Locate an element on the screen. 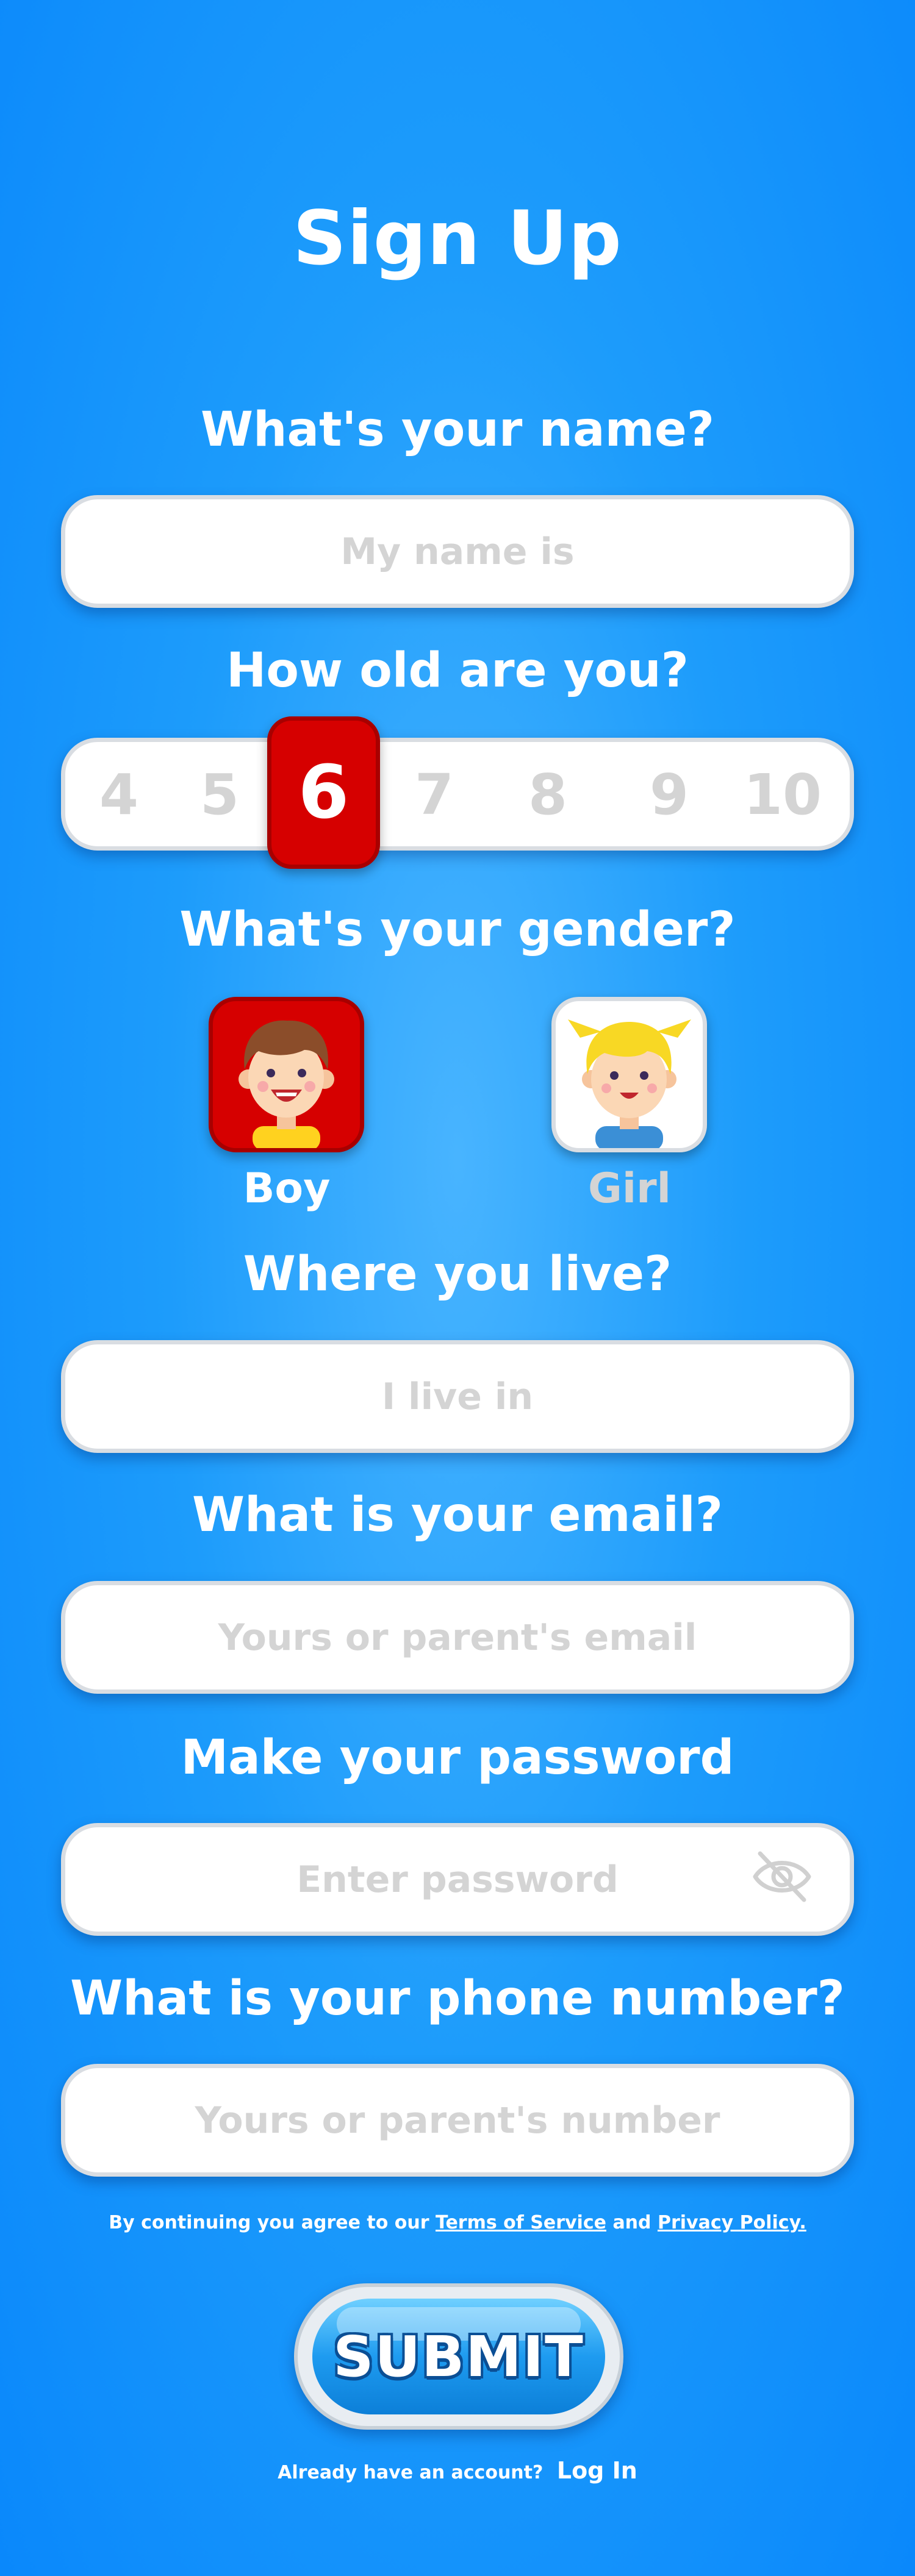 This screenshot has height=2576, width=915. email-question: What is your email? is located at coordinates (457, 1515).